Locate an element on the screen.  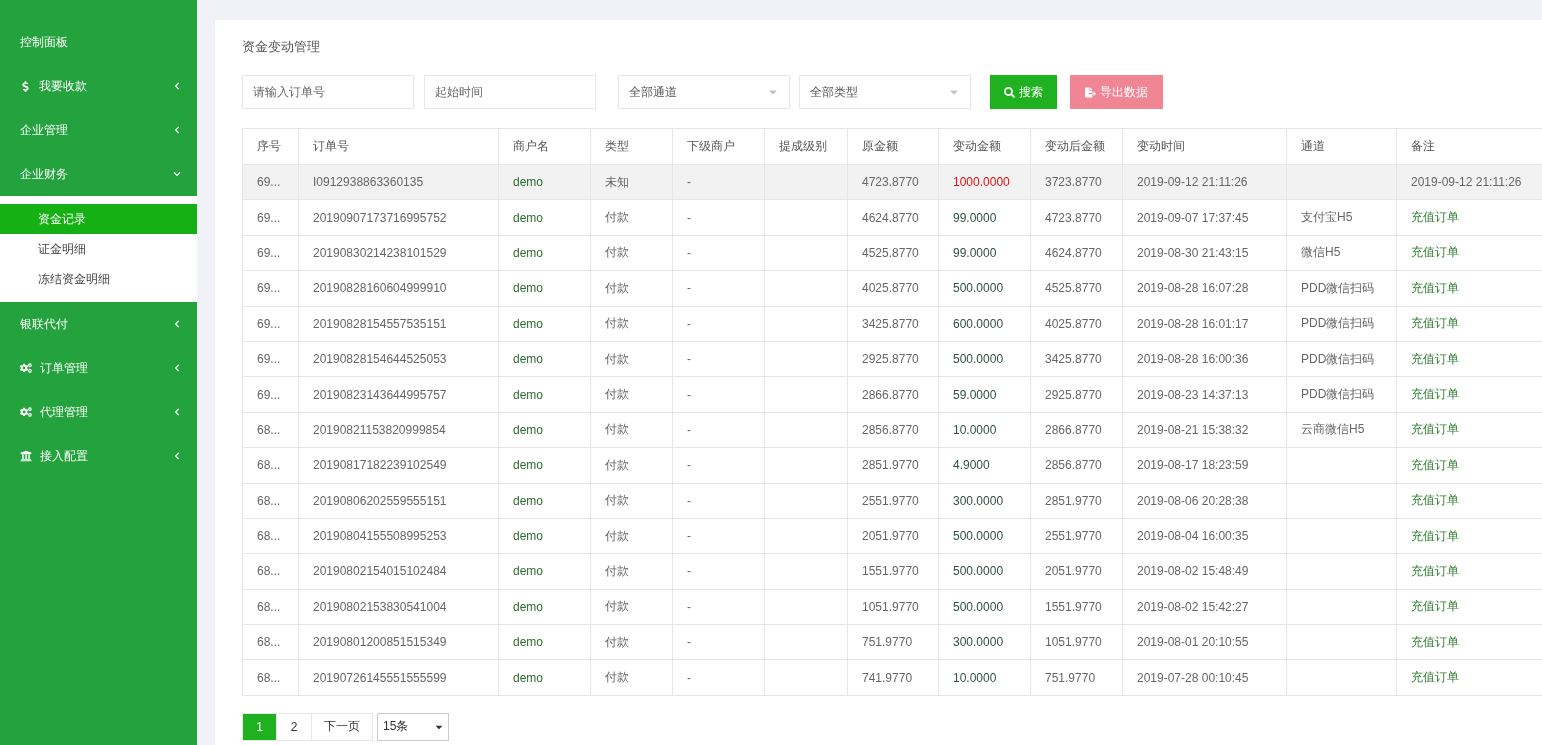
column-header: 类型 is located at coordinates (631, 146).